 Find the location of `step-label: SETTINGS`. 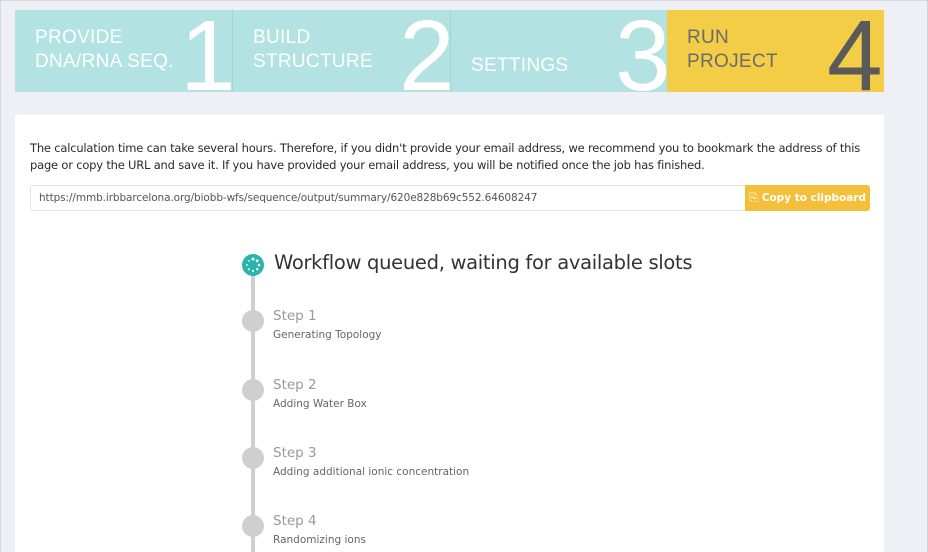

step-label: SETTINGS is located at coordinates (520, 65).